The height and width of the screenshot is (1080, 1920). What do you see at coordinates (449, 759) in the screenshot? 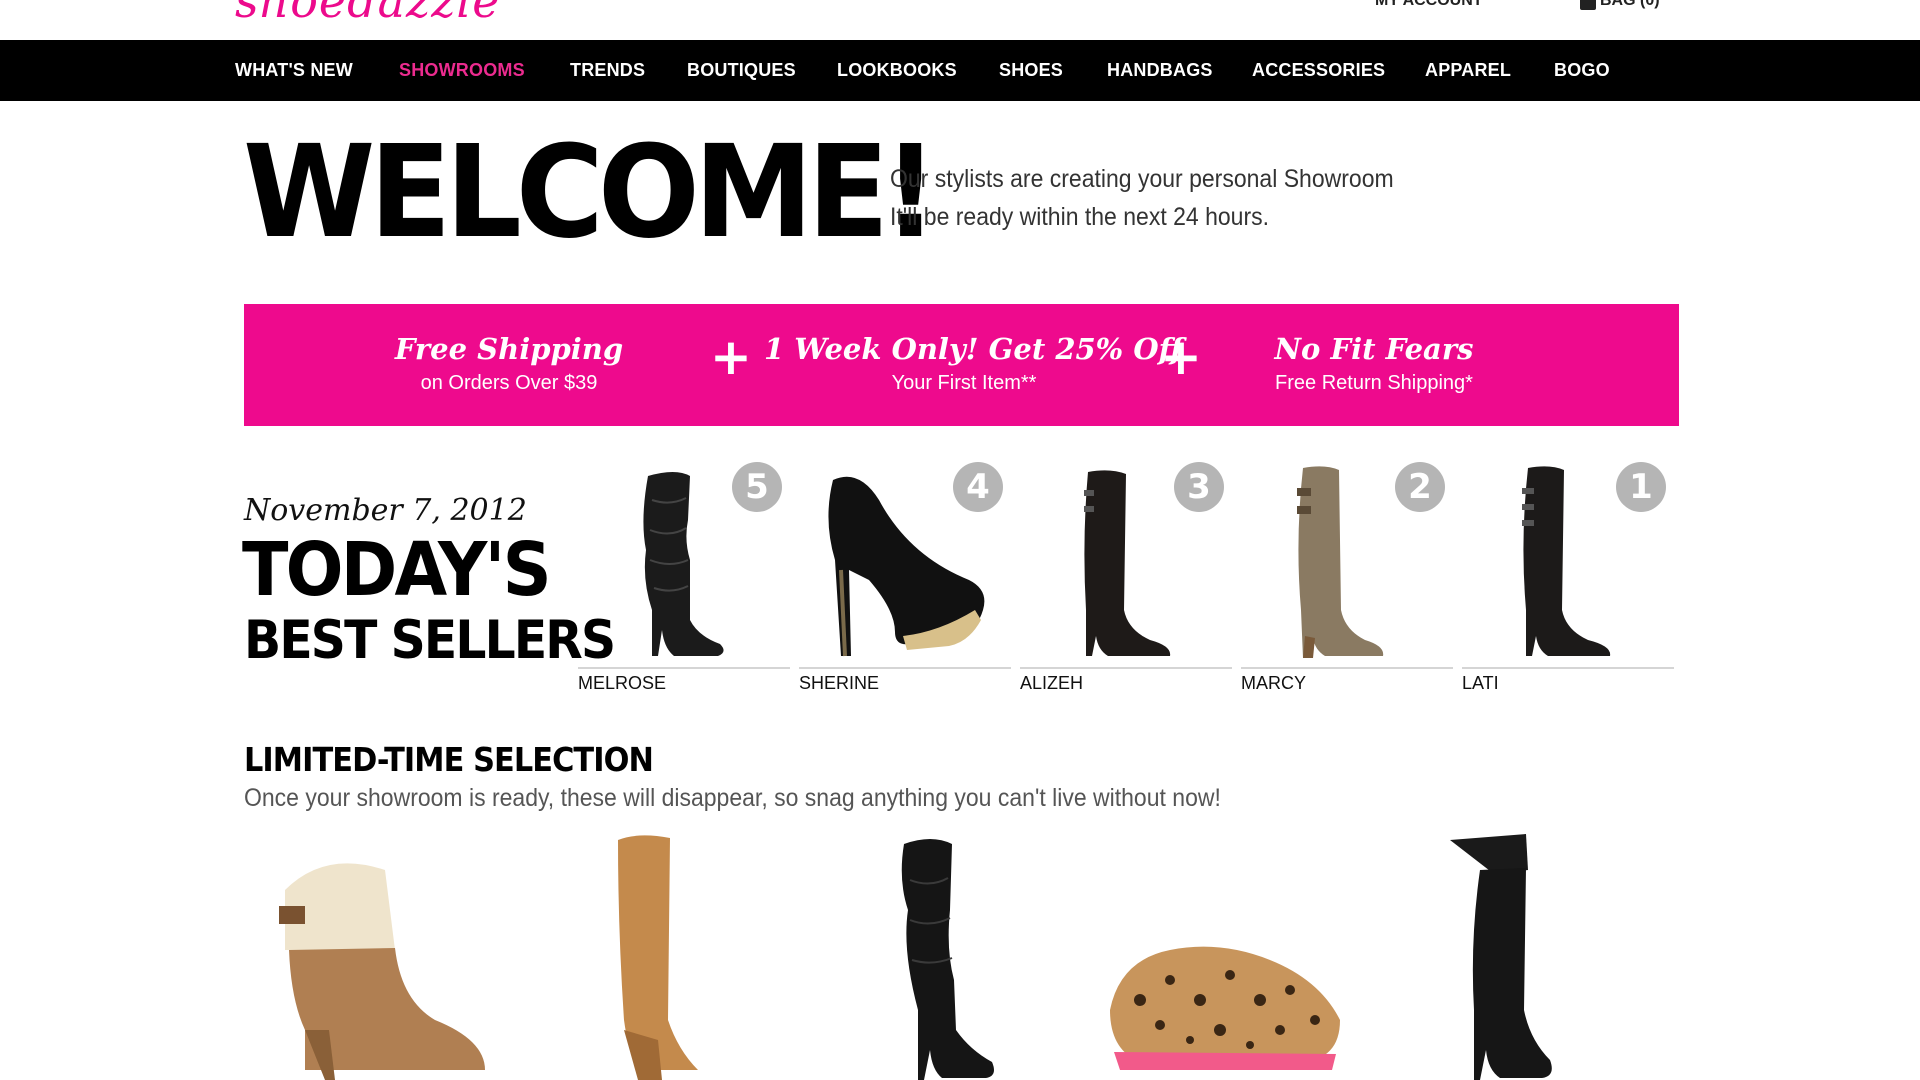
I see `limited-time-heading: LIMITED-TIME SELECTION` at bounding box center [449, 759].